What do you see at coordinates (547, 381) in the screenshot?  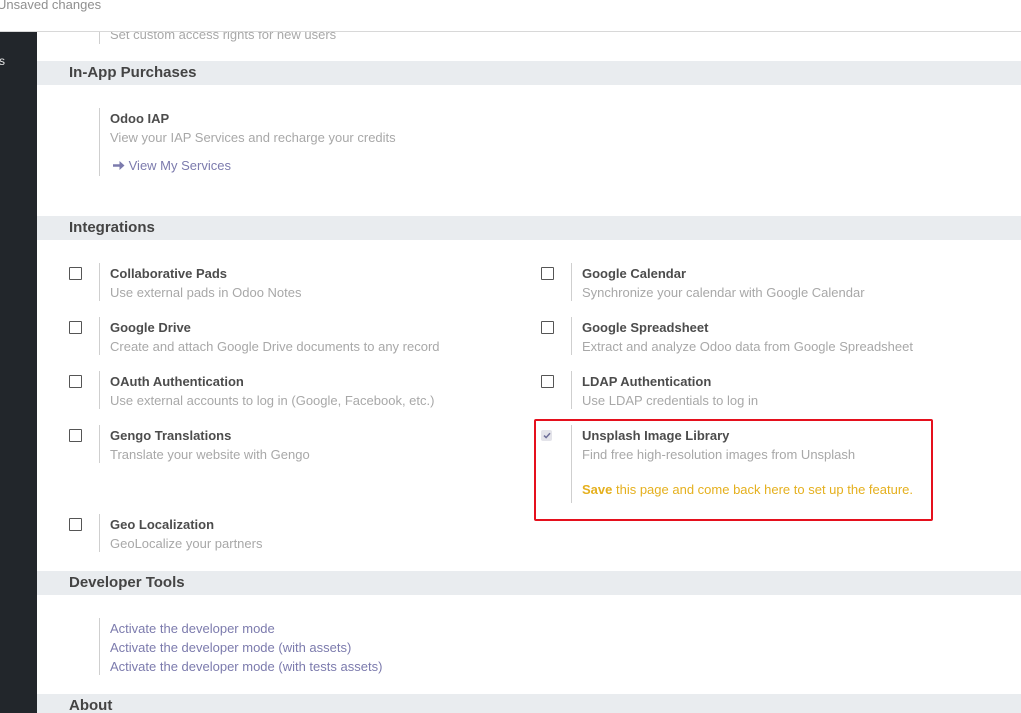 I see `ldap-authentication-checkbox` at bounding box center [547, 381].